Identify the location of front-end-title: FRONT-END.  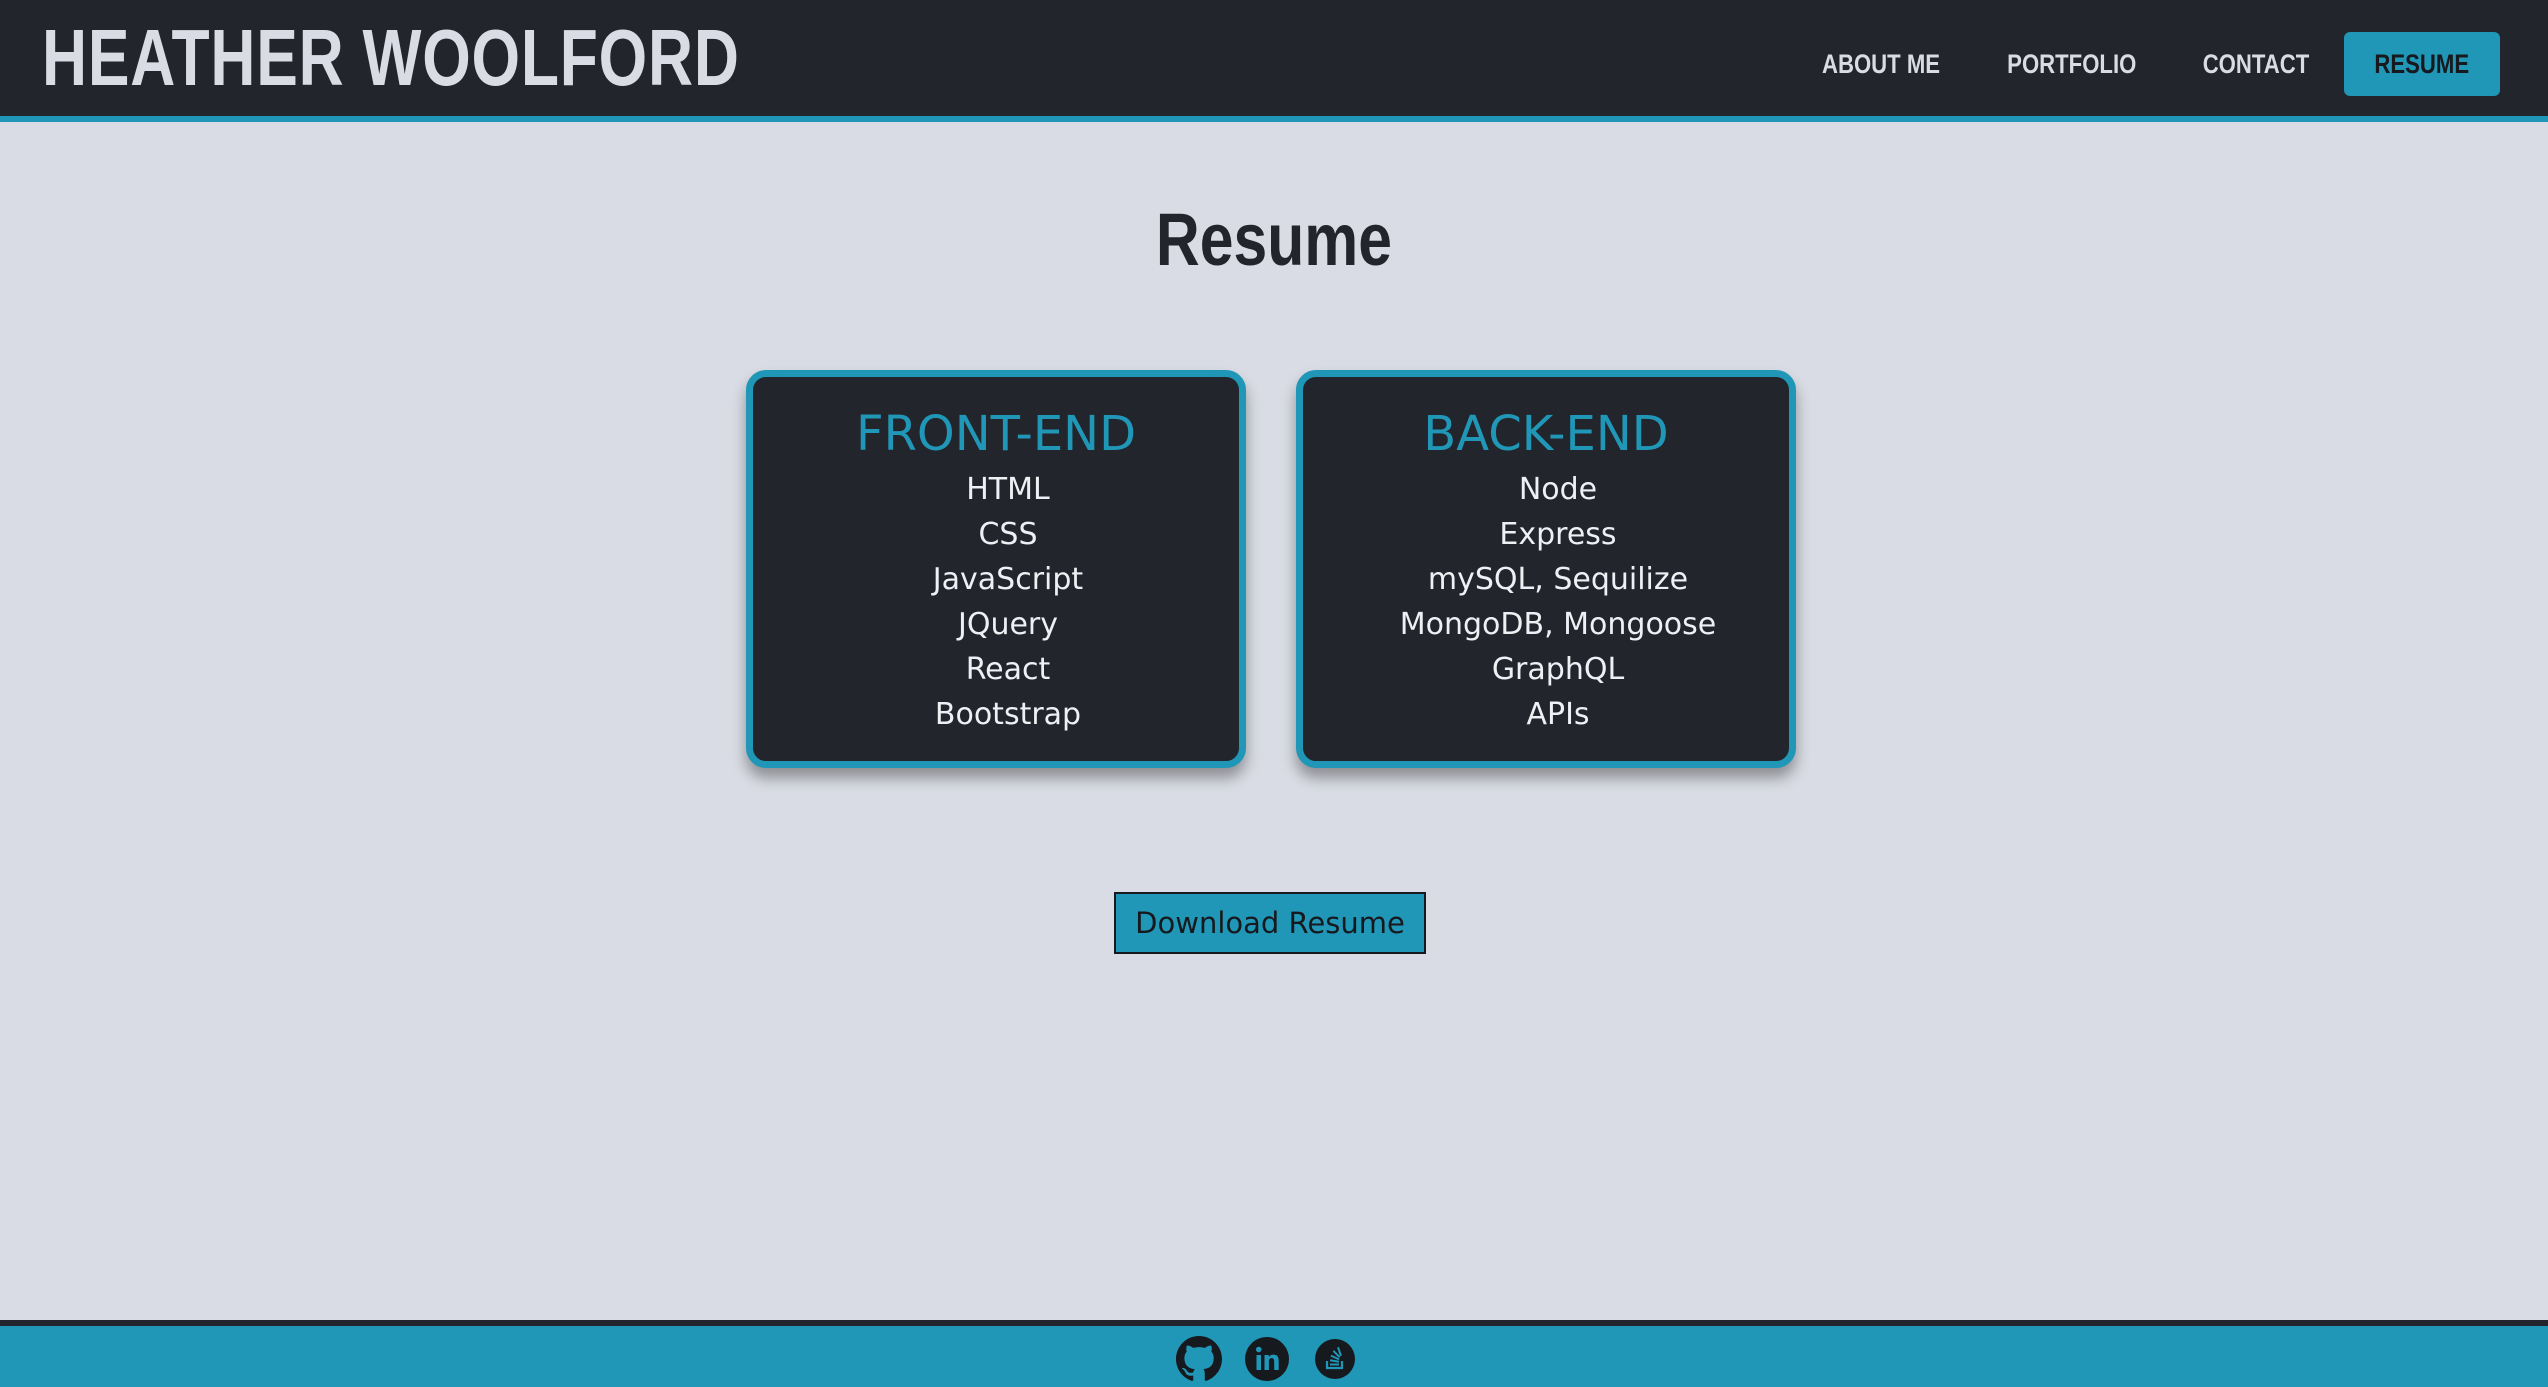
(996, 434).